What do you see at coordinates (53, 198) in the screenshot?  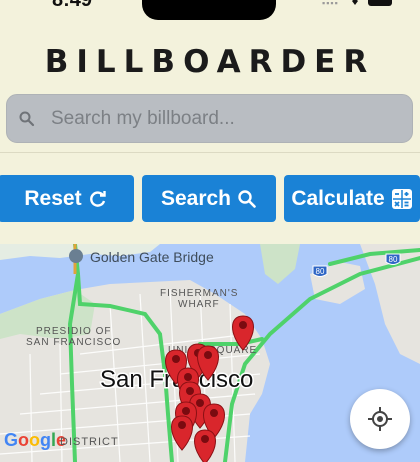 I see `reset-button-label: Reset` at bounding box center [53, 198].